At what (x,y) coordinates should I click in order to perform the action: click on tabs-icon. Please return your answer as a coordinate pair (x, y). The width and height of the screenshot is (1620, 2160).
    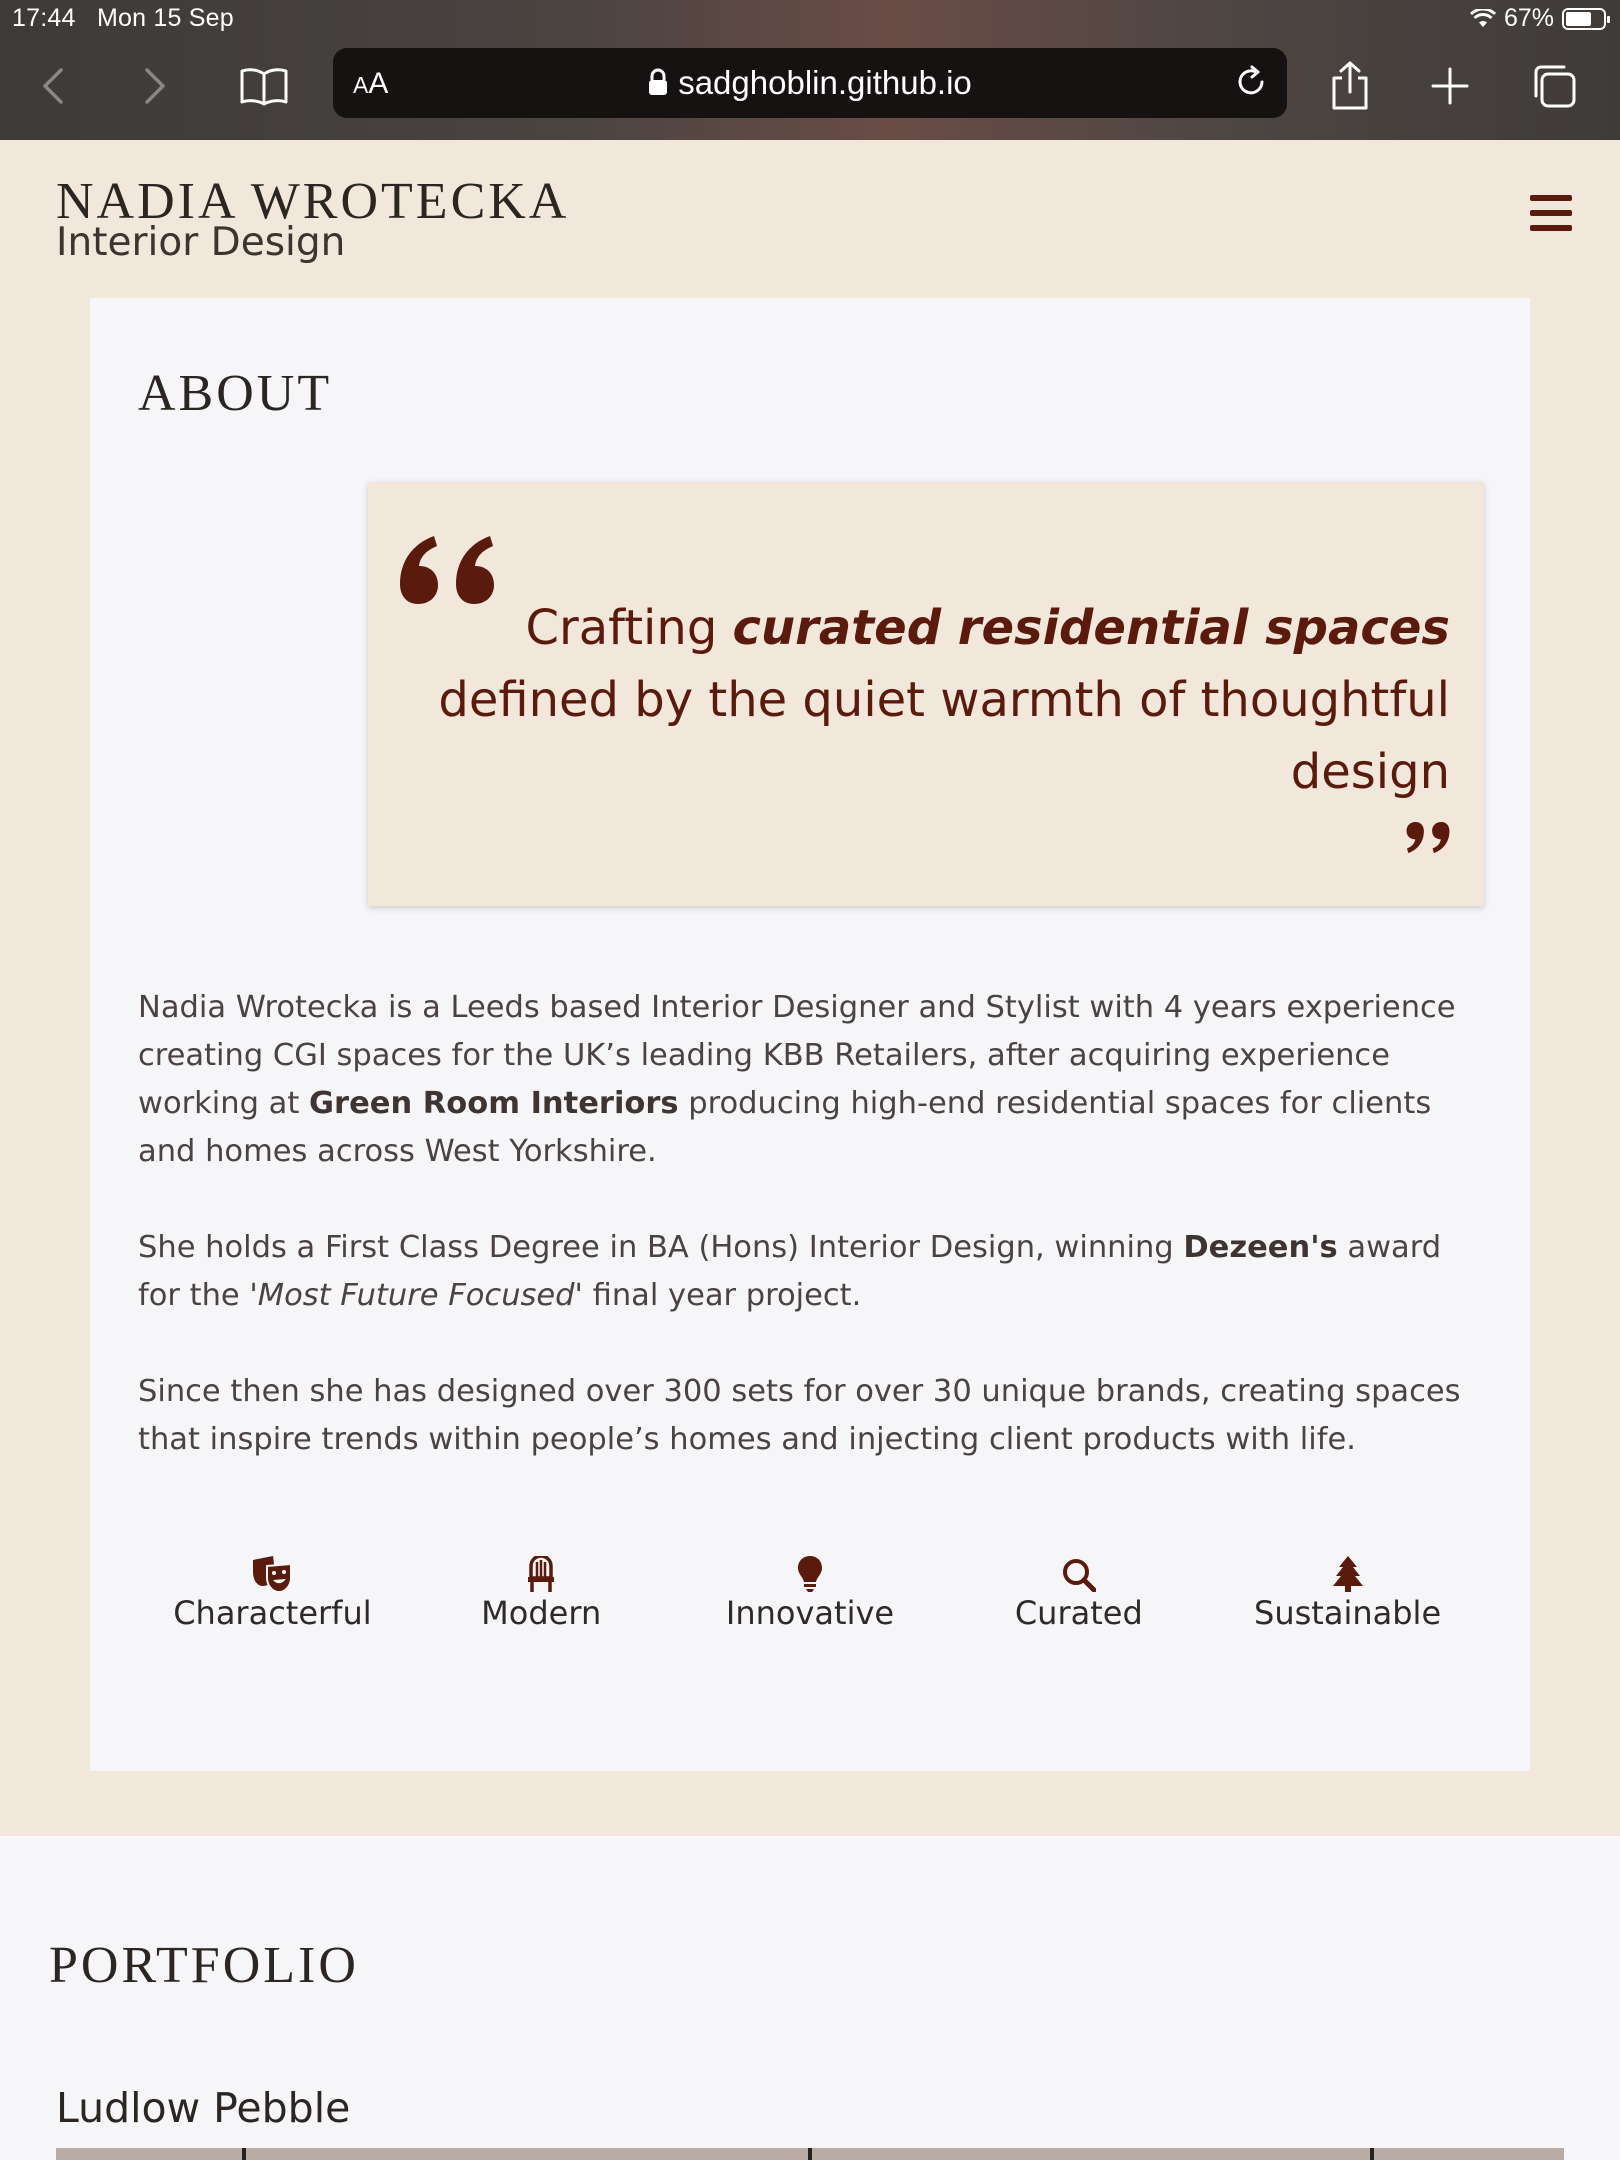
    Looking at the image, I should click on (1554, 86).